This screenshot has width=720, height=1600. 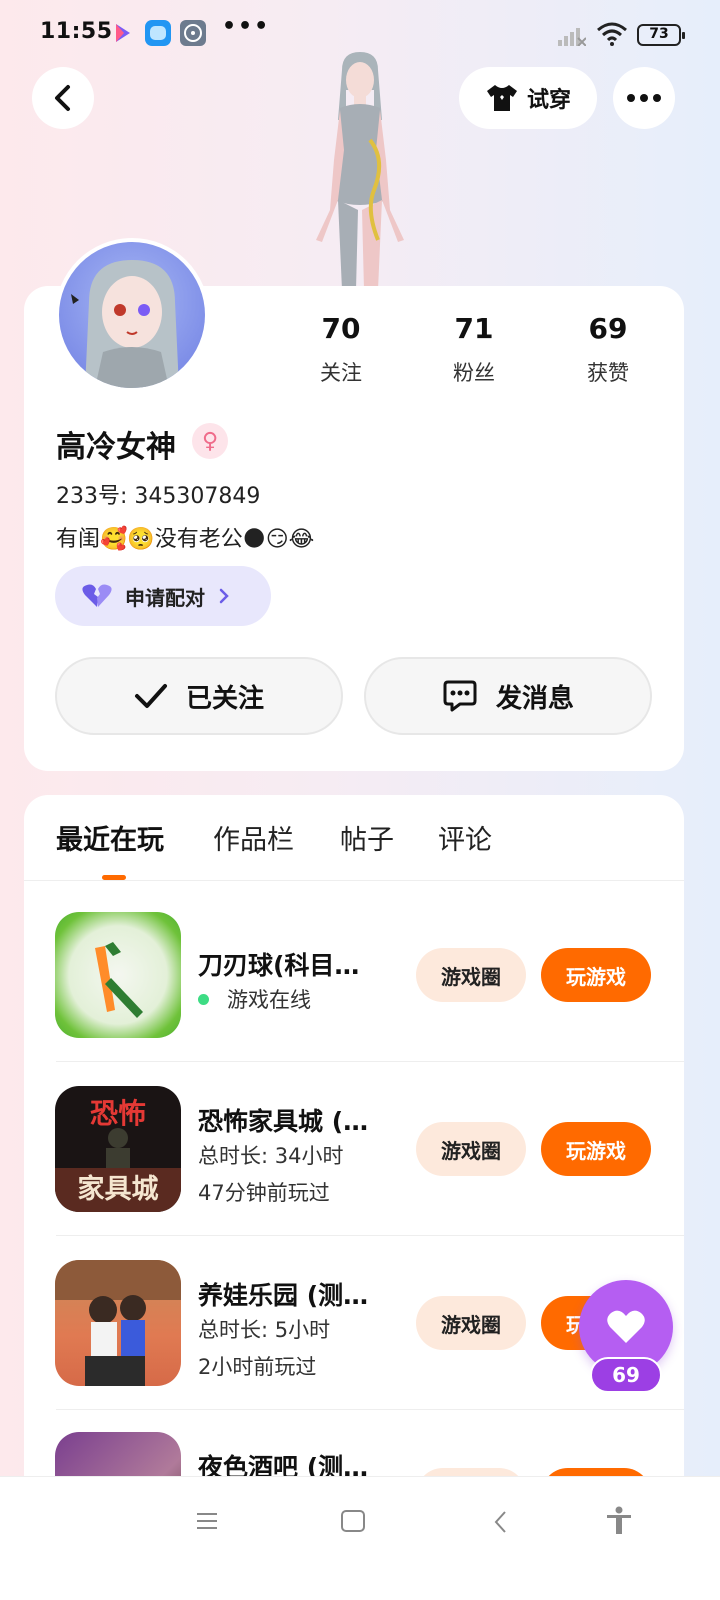 I want to click on followed-button: 已关注, so click(x=199, y=696).